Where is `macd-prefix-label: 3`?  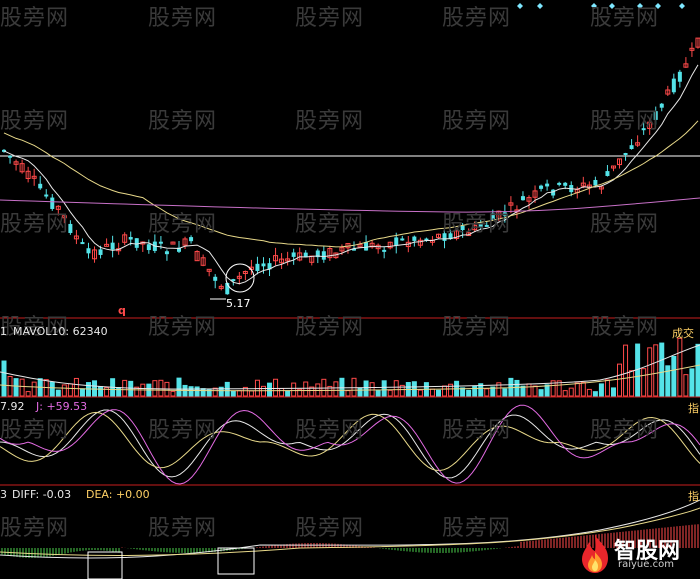
macd-prefix-label: 3 is located at coordinates (3, 494).